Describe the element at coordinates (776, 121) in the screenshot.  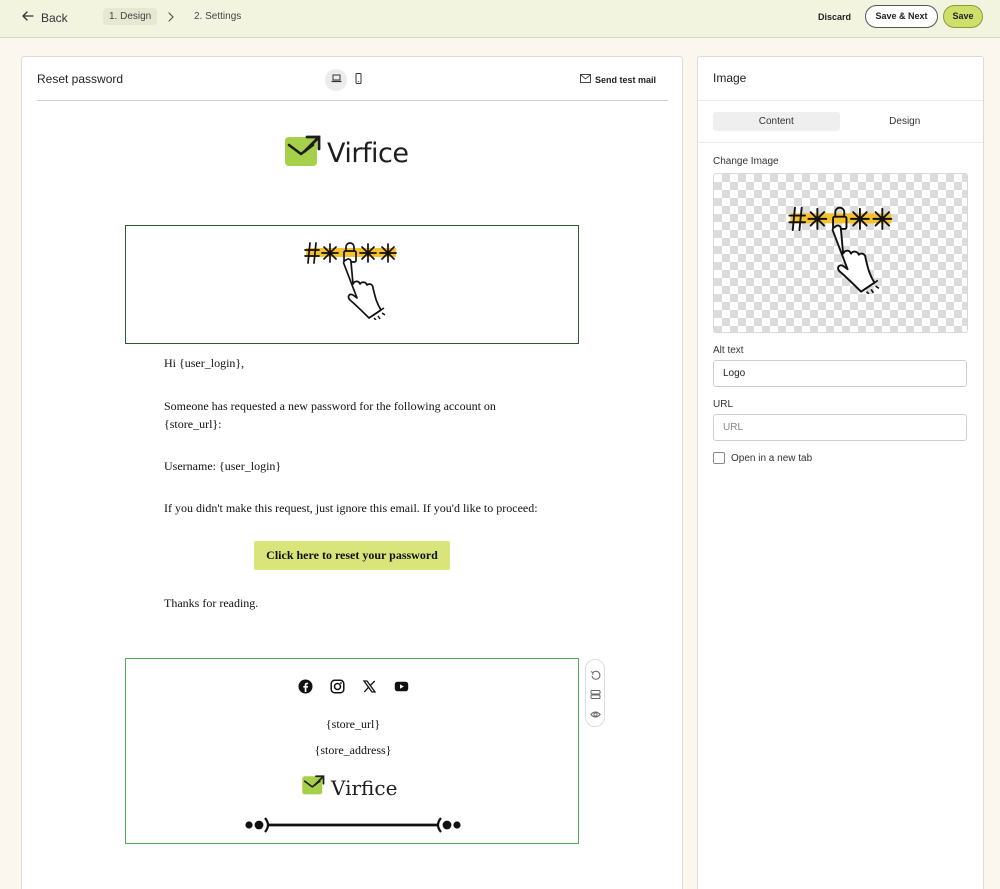
I see `tab-content: Content` at that location.